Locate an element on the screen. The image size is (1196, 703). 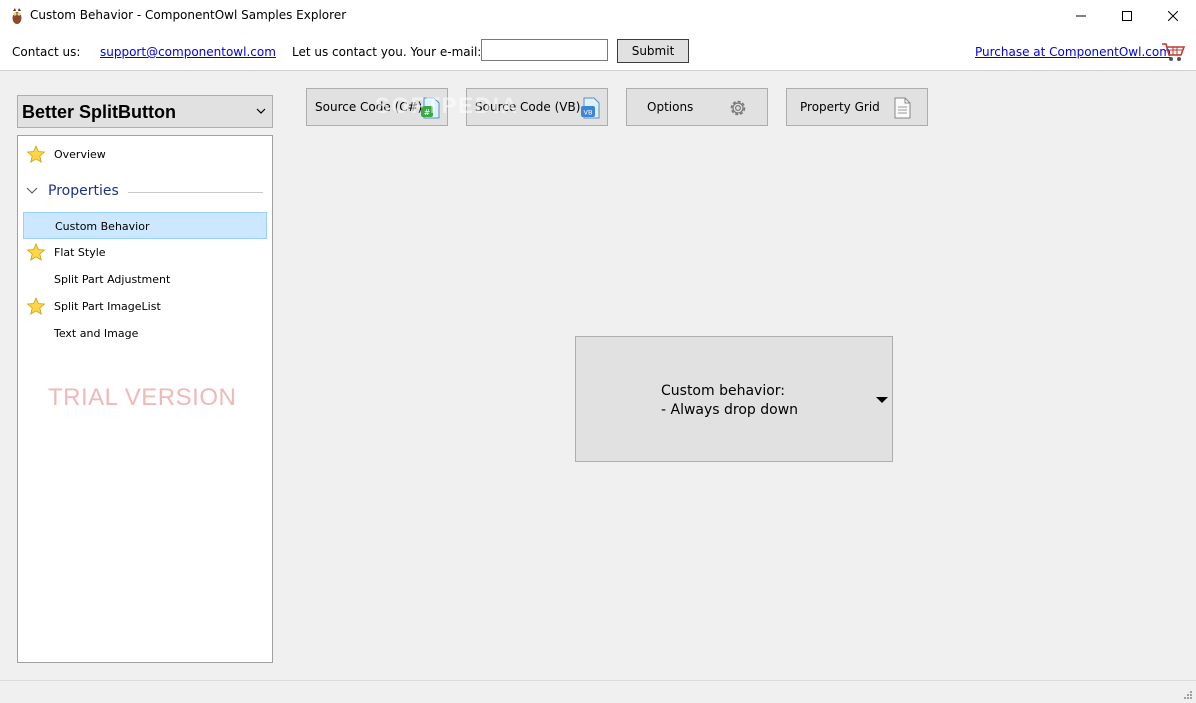
options-button: Options is located at coordinates (697, 107).